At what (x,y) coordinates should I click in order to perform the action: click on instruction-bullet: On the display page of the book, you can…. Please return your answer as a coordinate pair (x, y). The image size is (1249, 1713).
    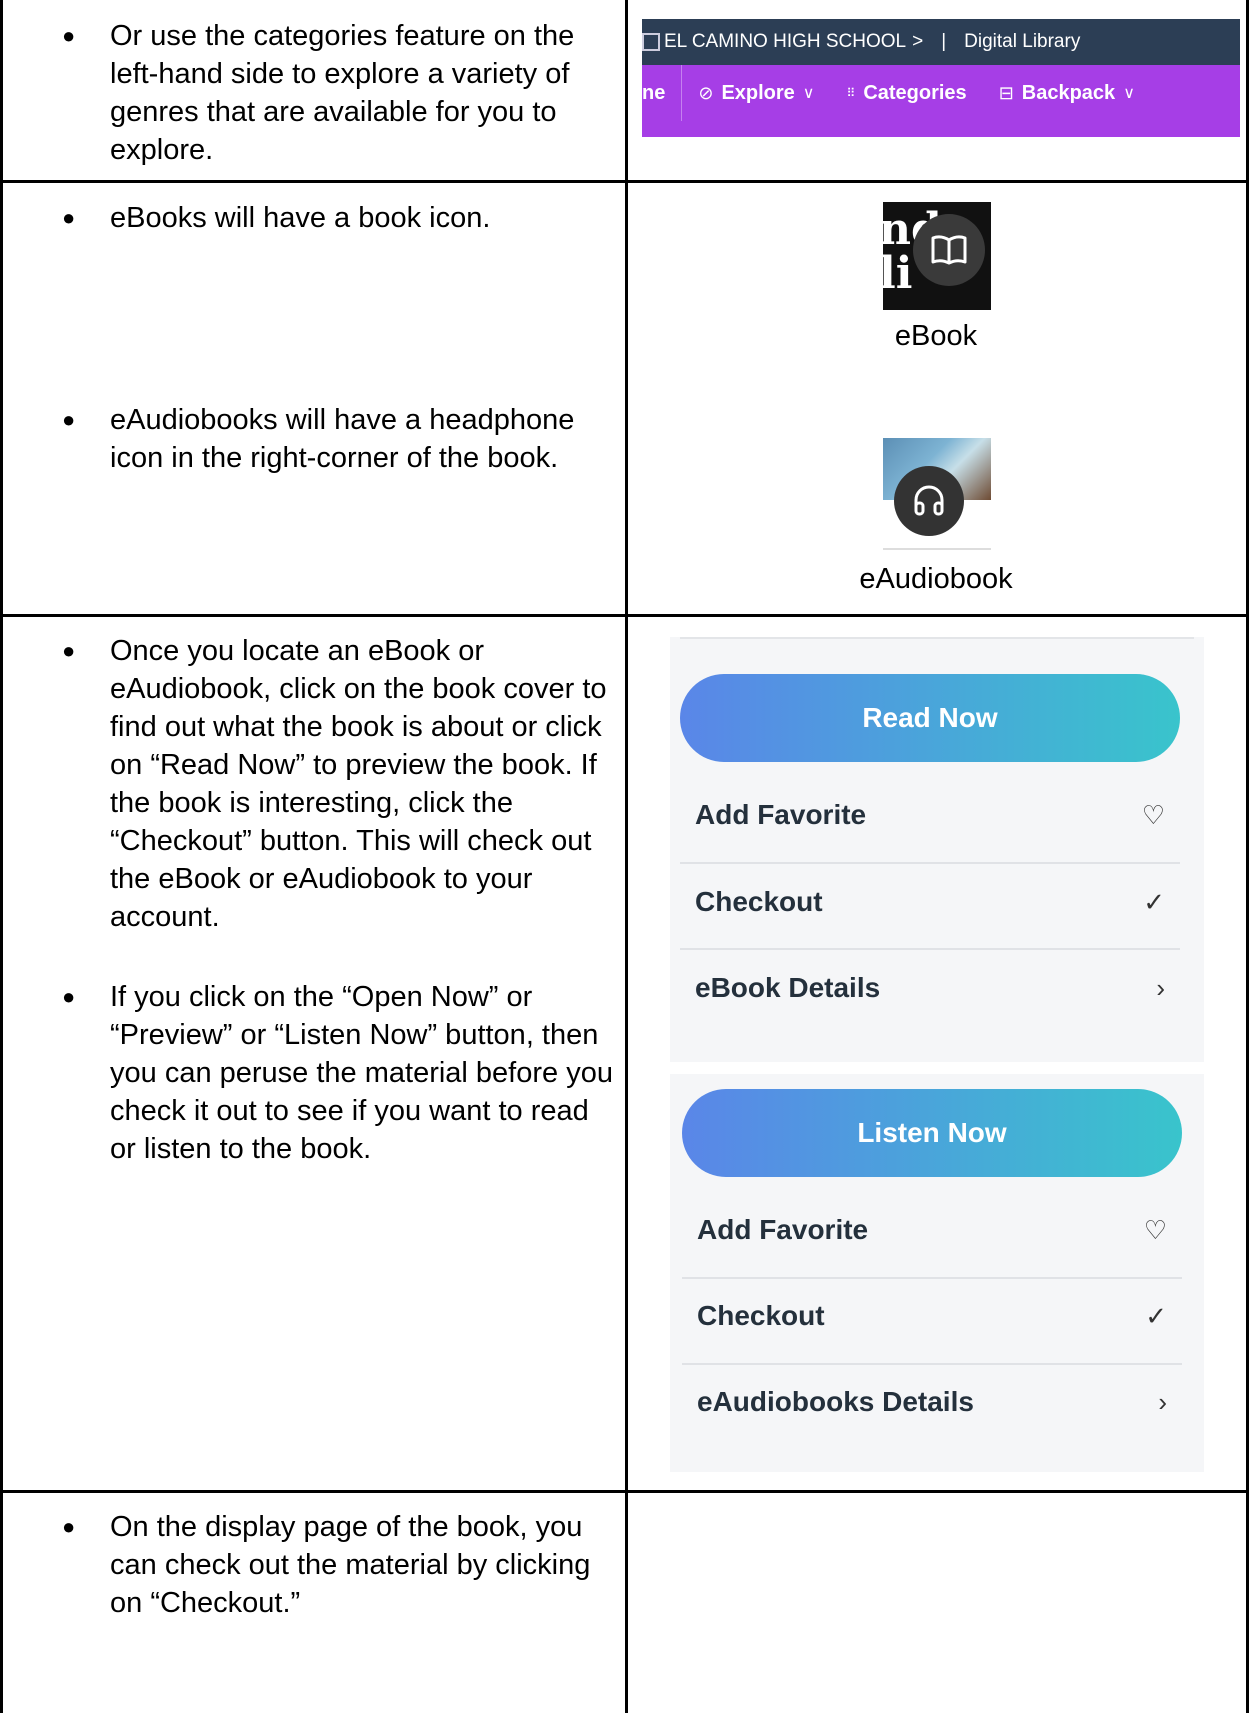
    Looking at the image, I should click on (337, 1565).